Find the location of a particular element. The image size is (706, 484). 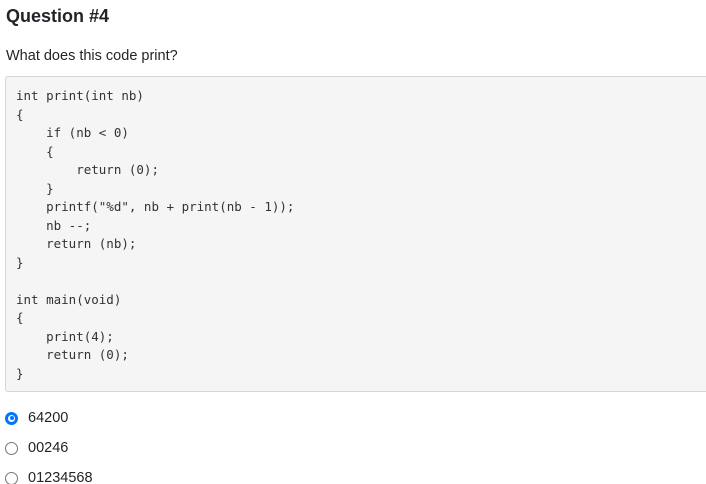

code-line: int print(int nb) is located at coordinates (80, 95).